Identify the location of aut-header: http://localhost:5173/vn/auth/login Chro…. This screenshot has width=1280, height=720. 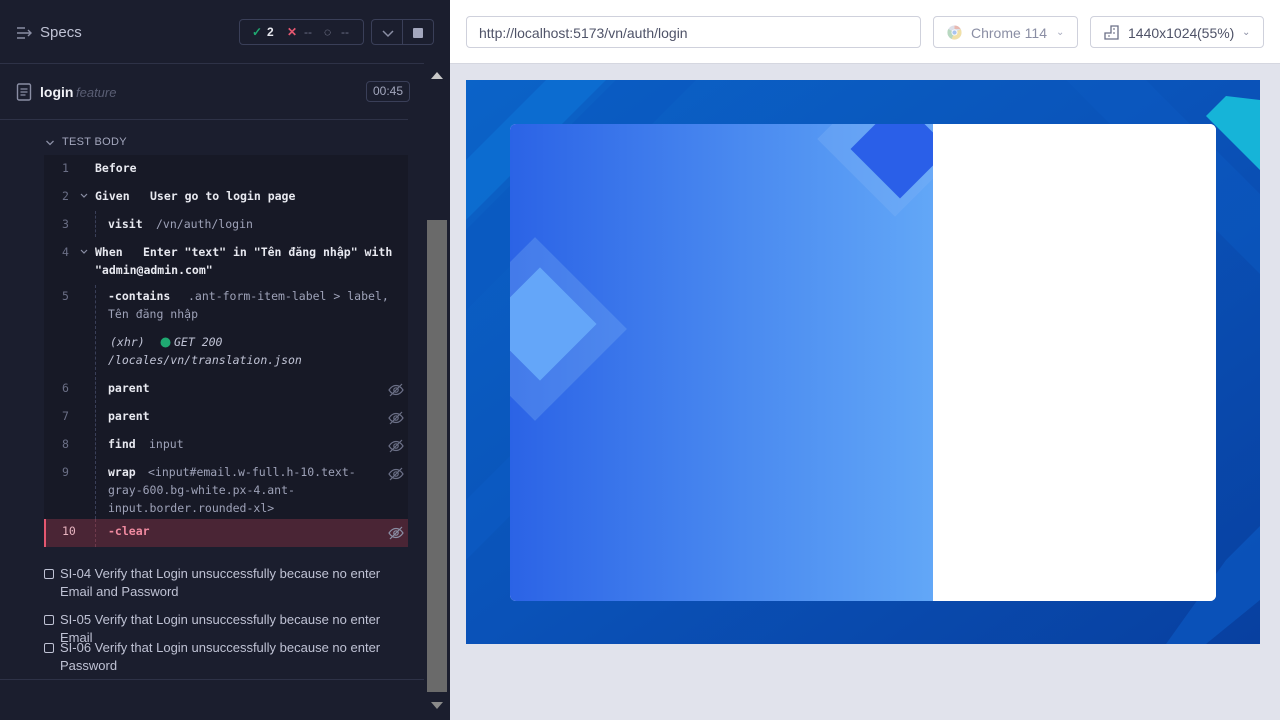
(865, 32).